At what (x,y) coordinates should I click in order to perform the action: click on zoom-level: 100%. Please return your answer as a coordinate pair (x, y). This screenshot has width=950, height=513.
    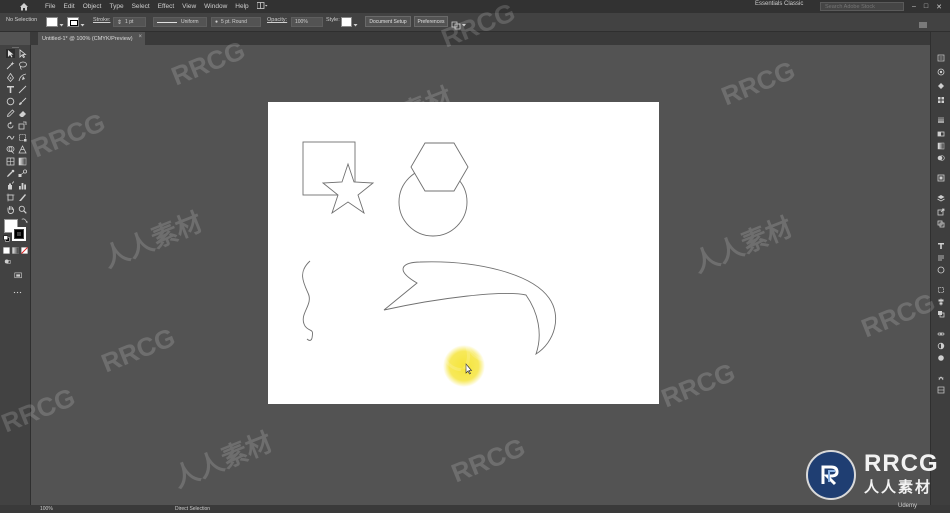
    Looking at the image, I should click on (46, 509).